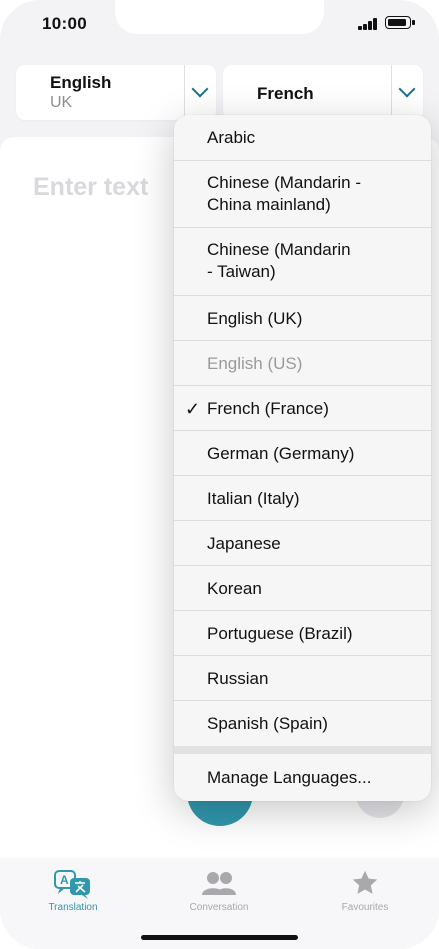  I want to click on tab-conversation: Conversation, so click(219, 891).